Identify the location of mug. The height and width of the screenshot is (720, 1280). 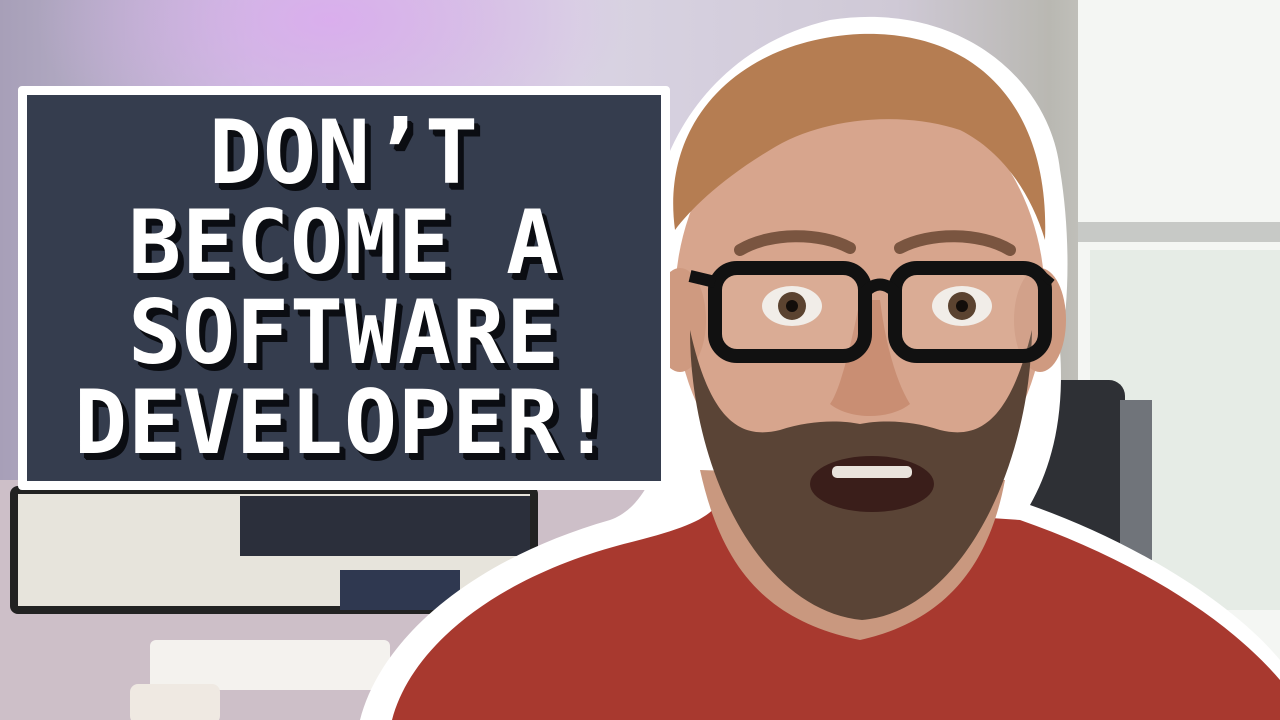
(175, 702).